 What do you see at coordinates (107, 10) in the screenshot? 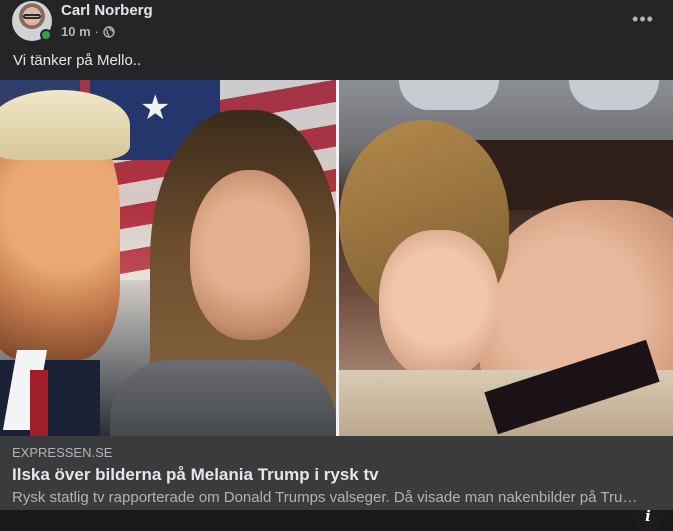
I see `author-name: Carl Norberg` at bounding box center [107, 10].